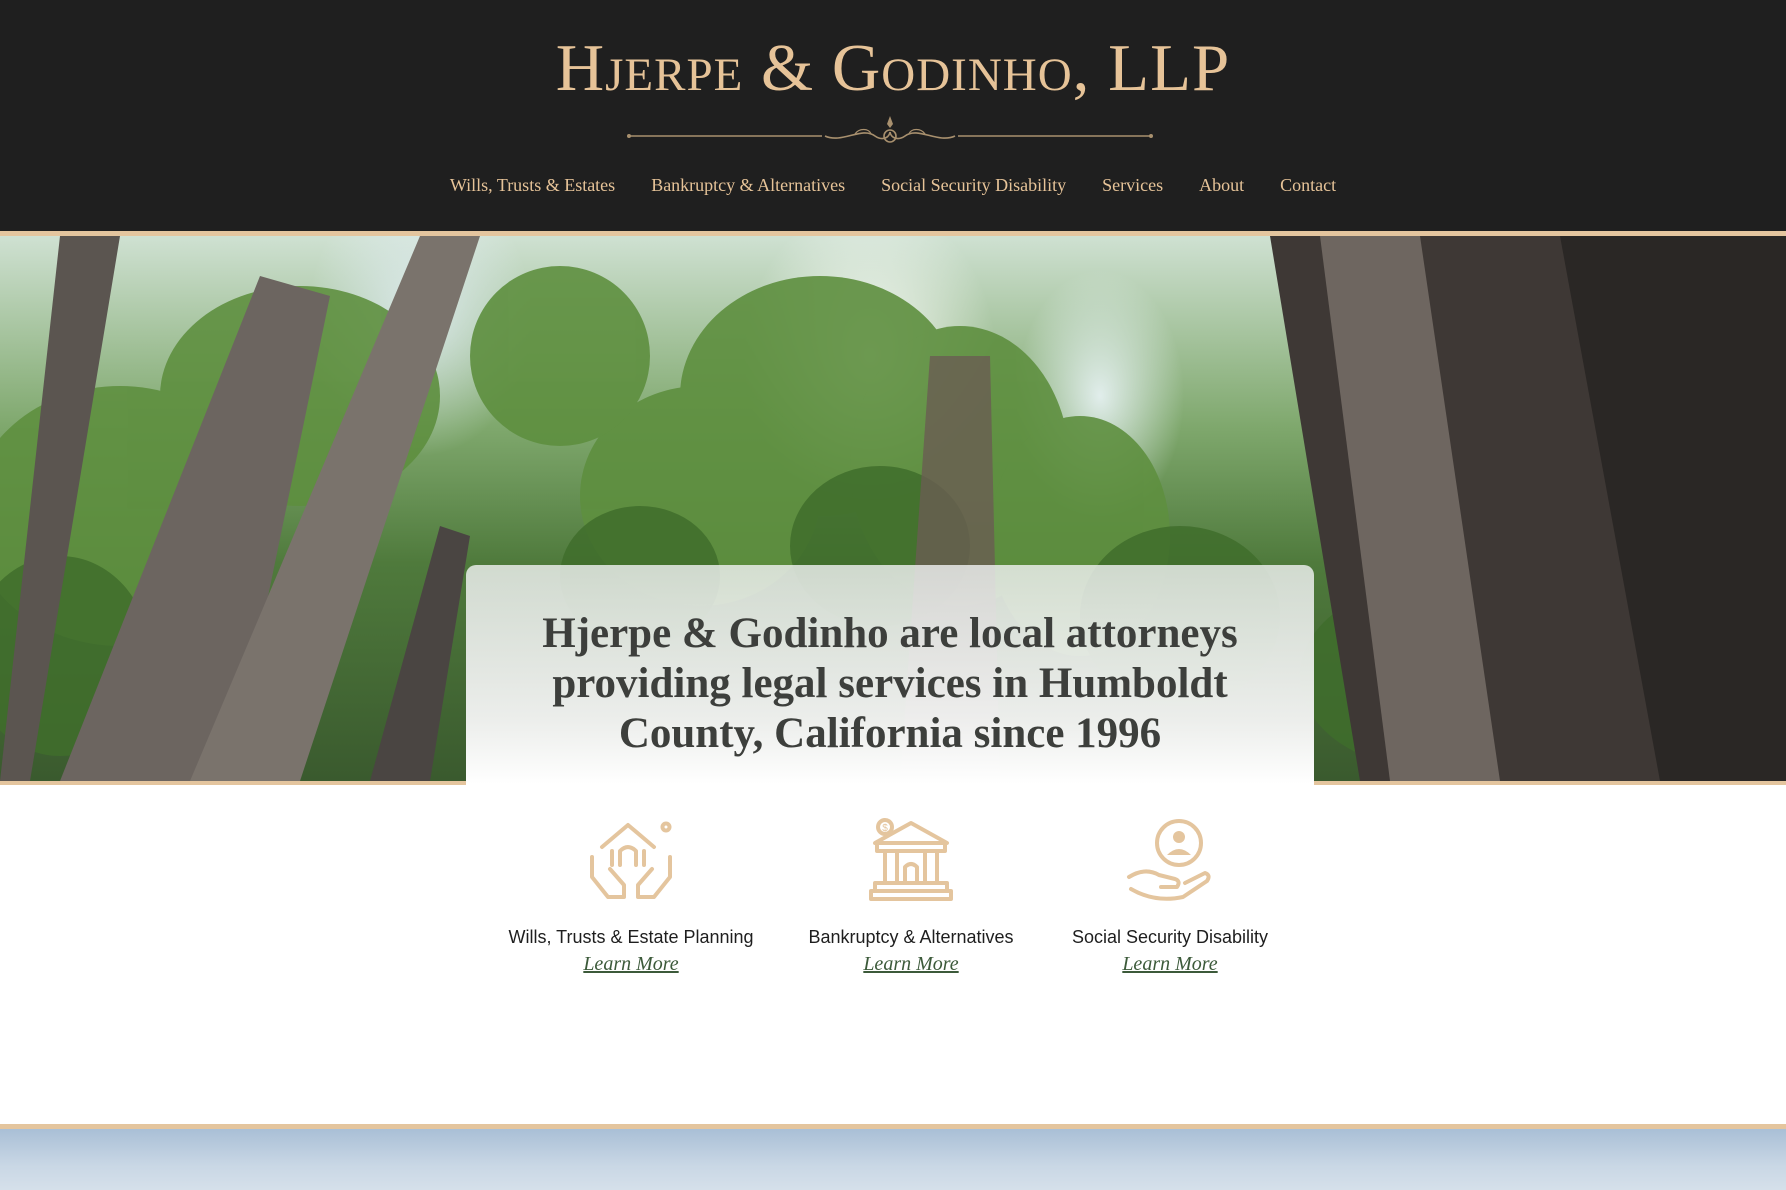 The image size is (1786, 1190). I want to click on nav-bankruptcy: Bankruptcy & Alternatives, so click(748, 185).